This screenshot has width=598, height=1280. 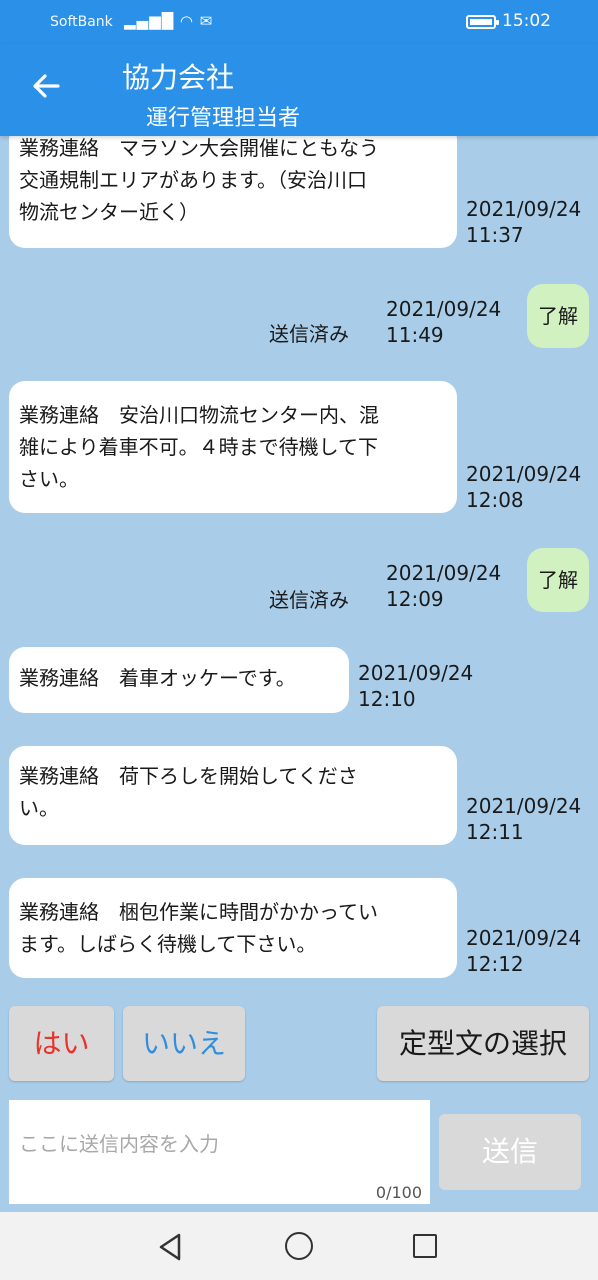 I want to click on timestamp-time: 11:49, so click(x=415, y=335).